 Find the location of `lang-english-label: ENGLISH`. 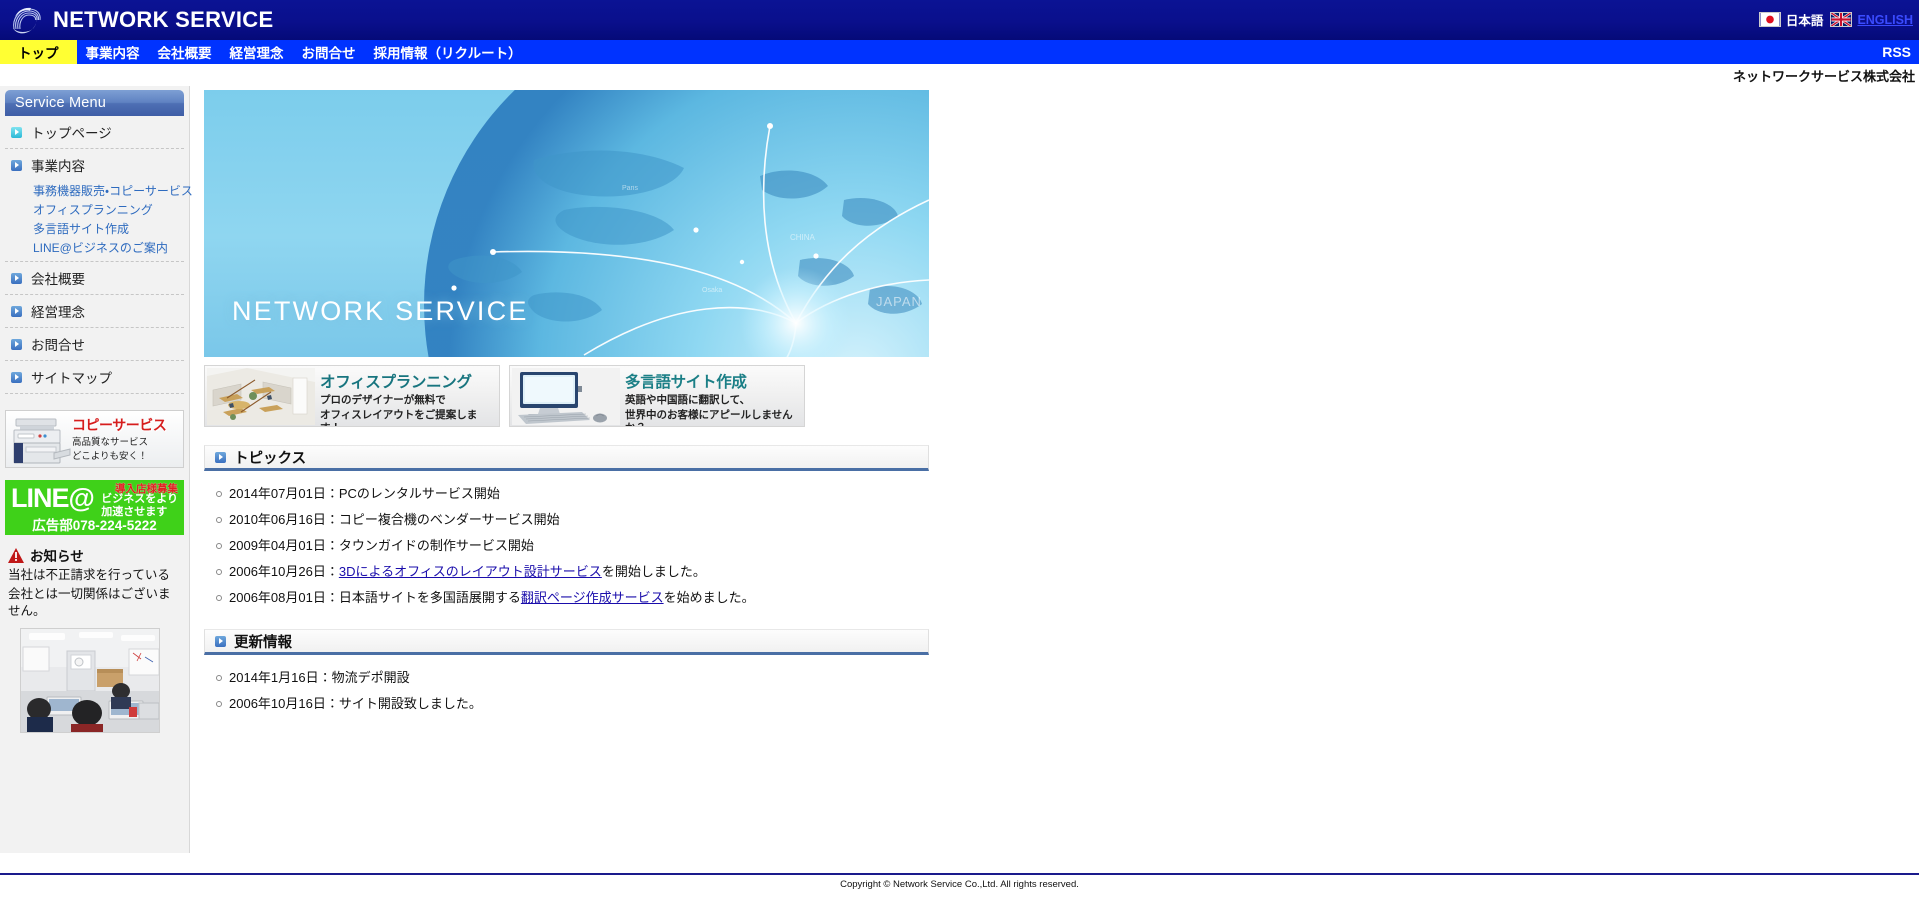

lang-english-label: ENGLISH is located at coordinates (1885, 19).